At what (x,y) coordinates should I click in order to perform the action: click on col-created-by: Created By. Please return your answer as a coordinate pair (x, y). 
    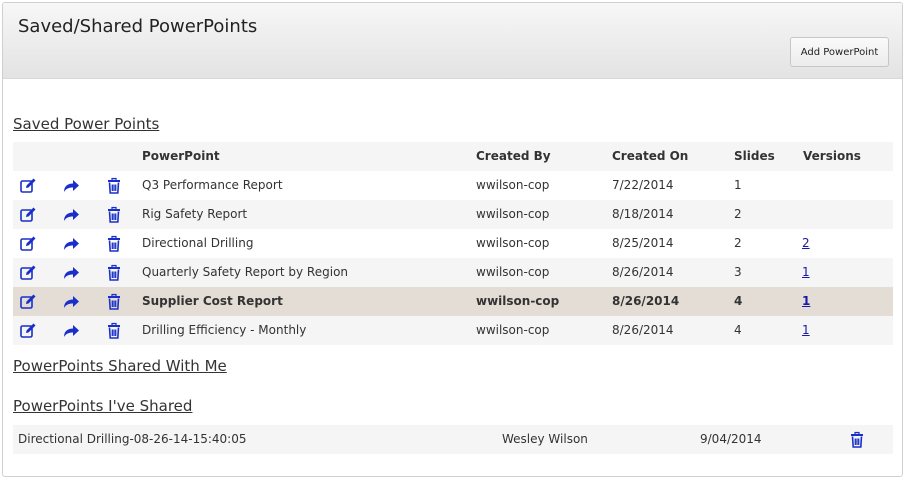
    Looking at the image, I should click on (513, 156).